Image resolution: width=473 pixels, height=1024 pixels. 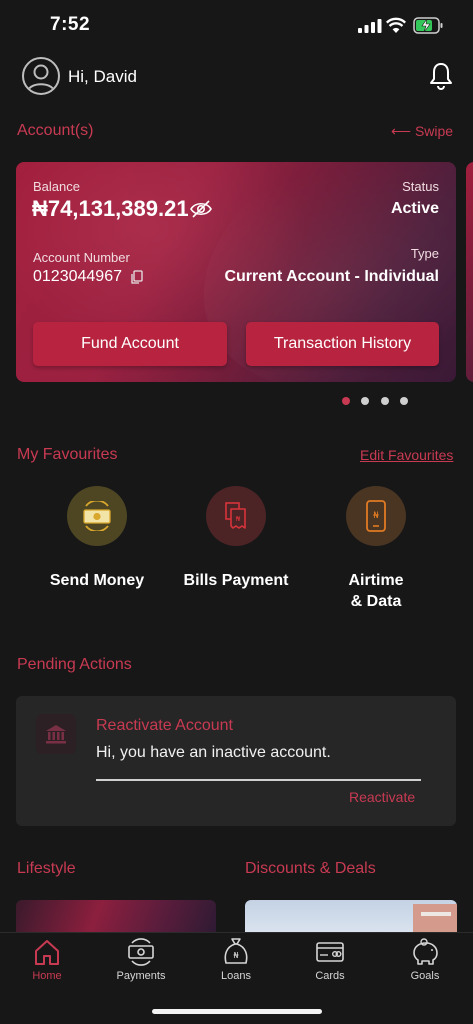 I want to click on type-label: Type, so click(x=424, y=253).